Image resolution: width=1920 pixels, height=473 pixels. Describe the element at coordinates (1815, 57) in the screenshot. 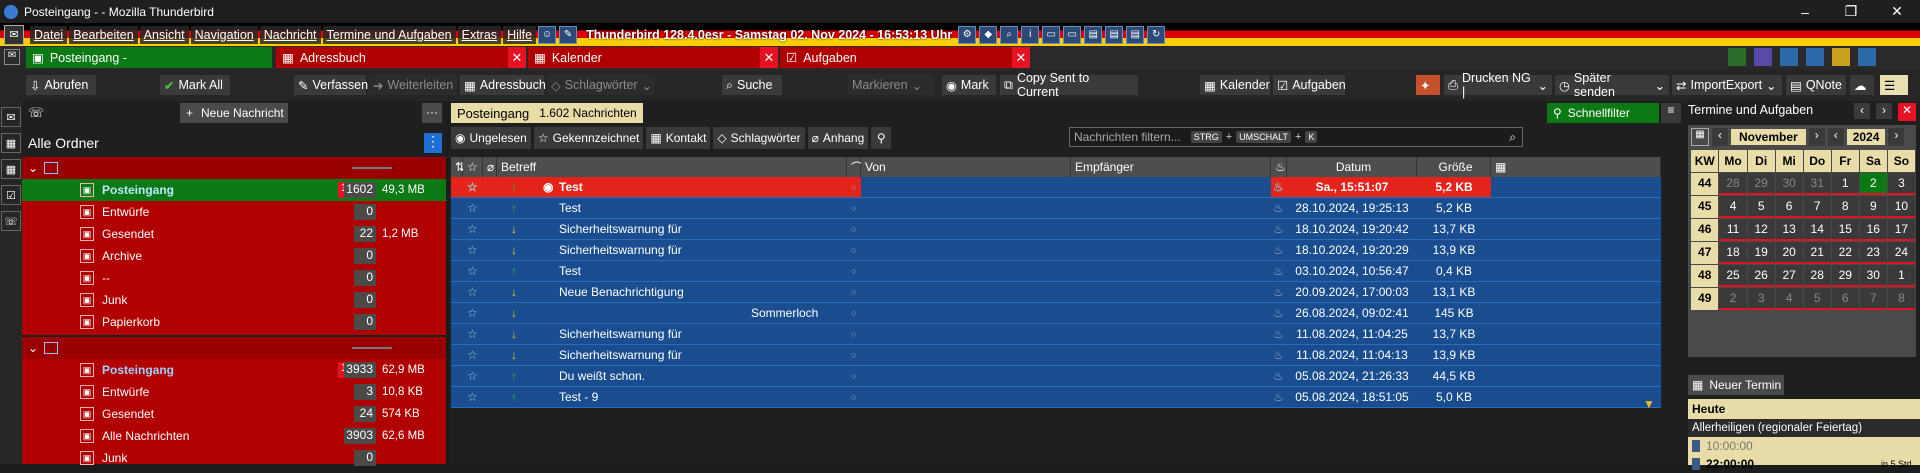

I see `tool4-icon` at that location.